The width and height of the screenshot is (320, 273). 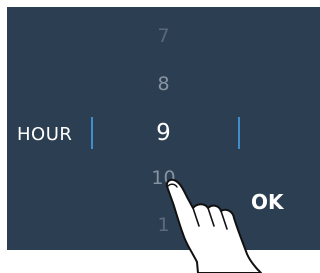 I want to click on wheel-item-10: 10, so click(x=163, y=178).